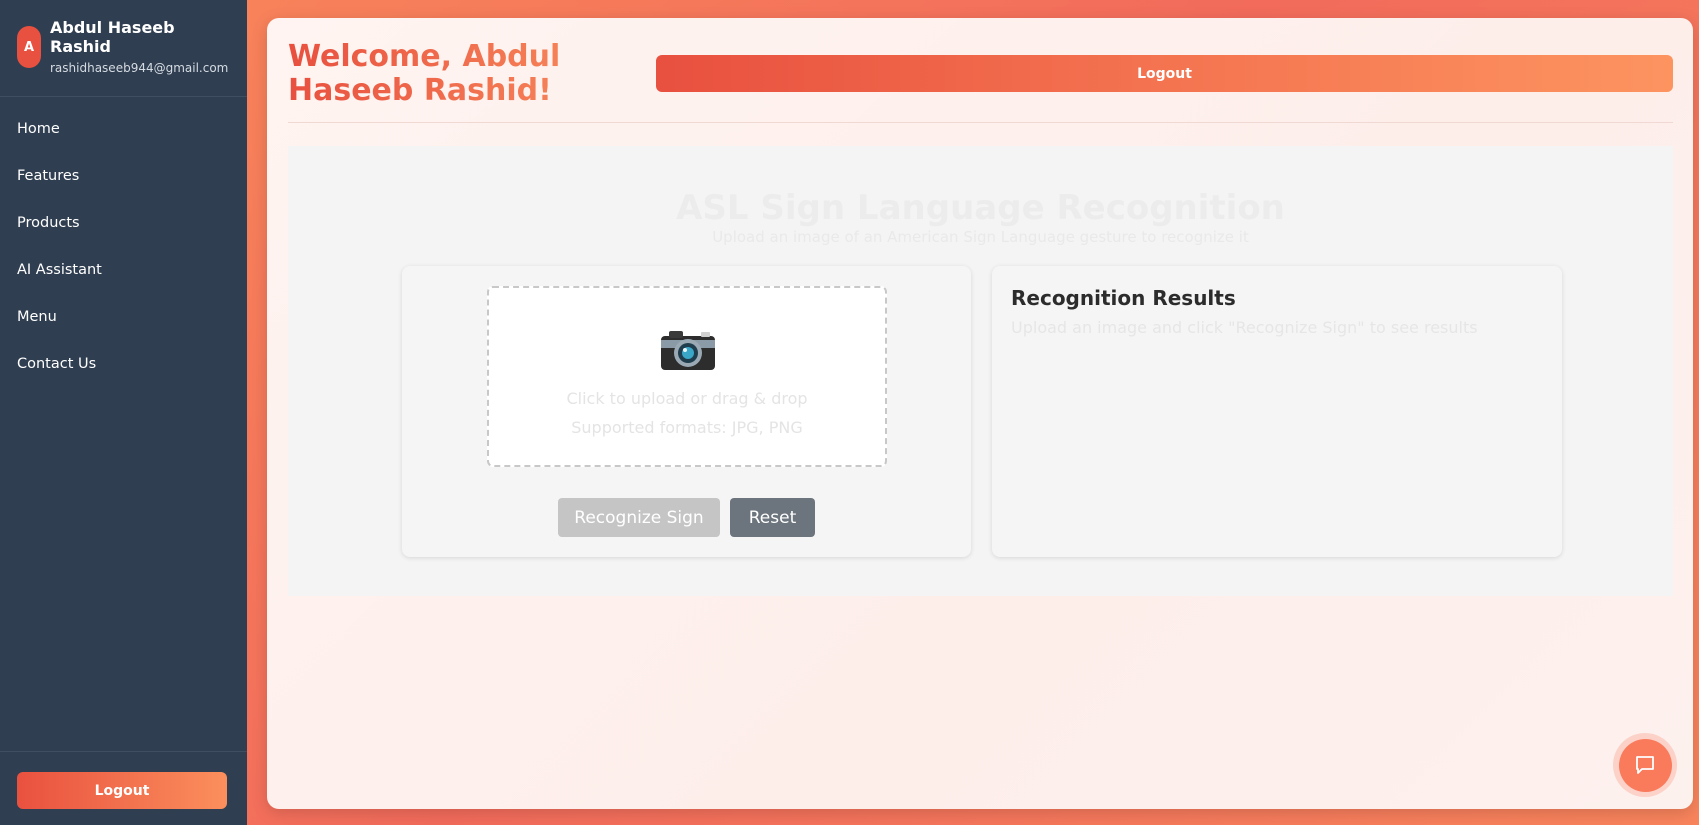 This screenshot has width=1699, height=825. I want to click on header-divider, so click(980, 122).